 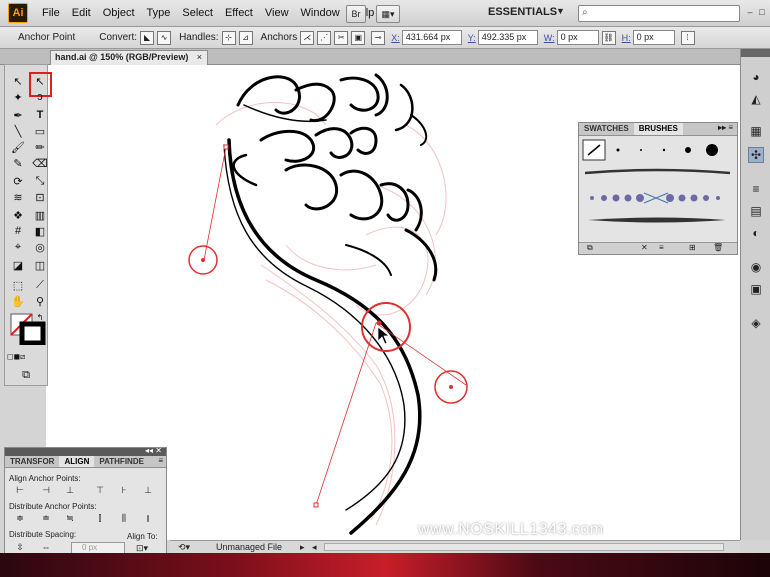 What do you see at coordinates (658, 129) in the screenshot?
I see `tab-brushes: BRUSHES` at bounding box center [658, 129].